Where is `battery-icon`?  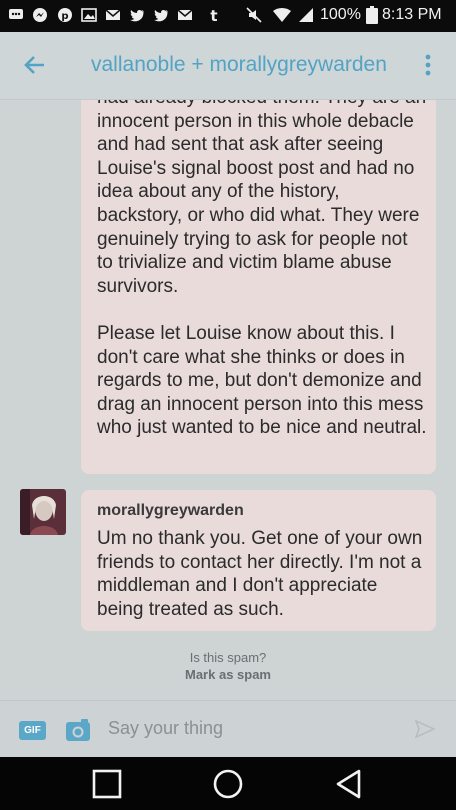
battery-icon is located at coordinates (372, 15).